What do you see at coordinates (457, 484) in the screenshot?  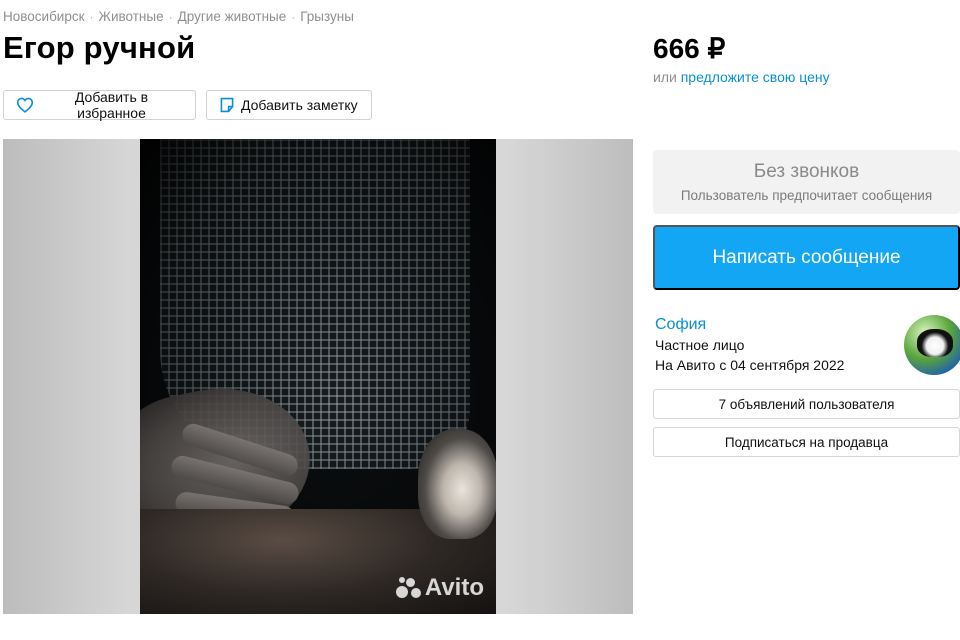 I see `photo-rat` at bounding box center [457, 484].